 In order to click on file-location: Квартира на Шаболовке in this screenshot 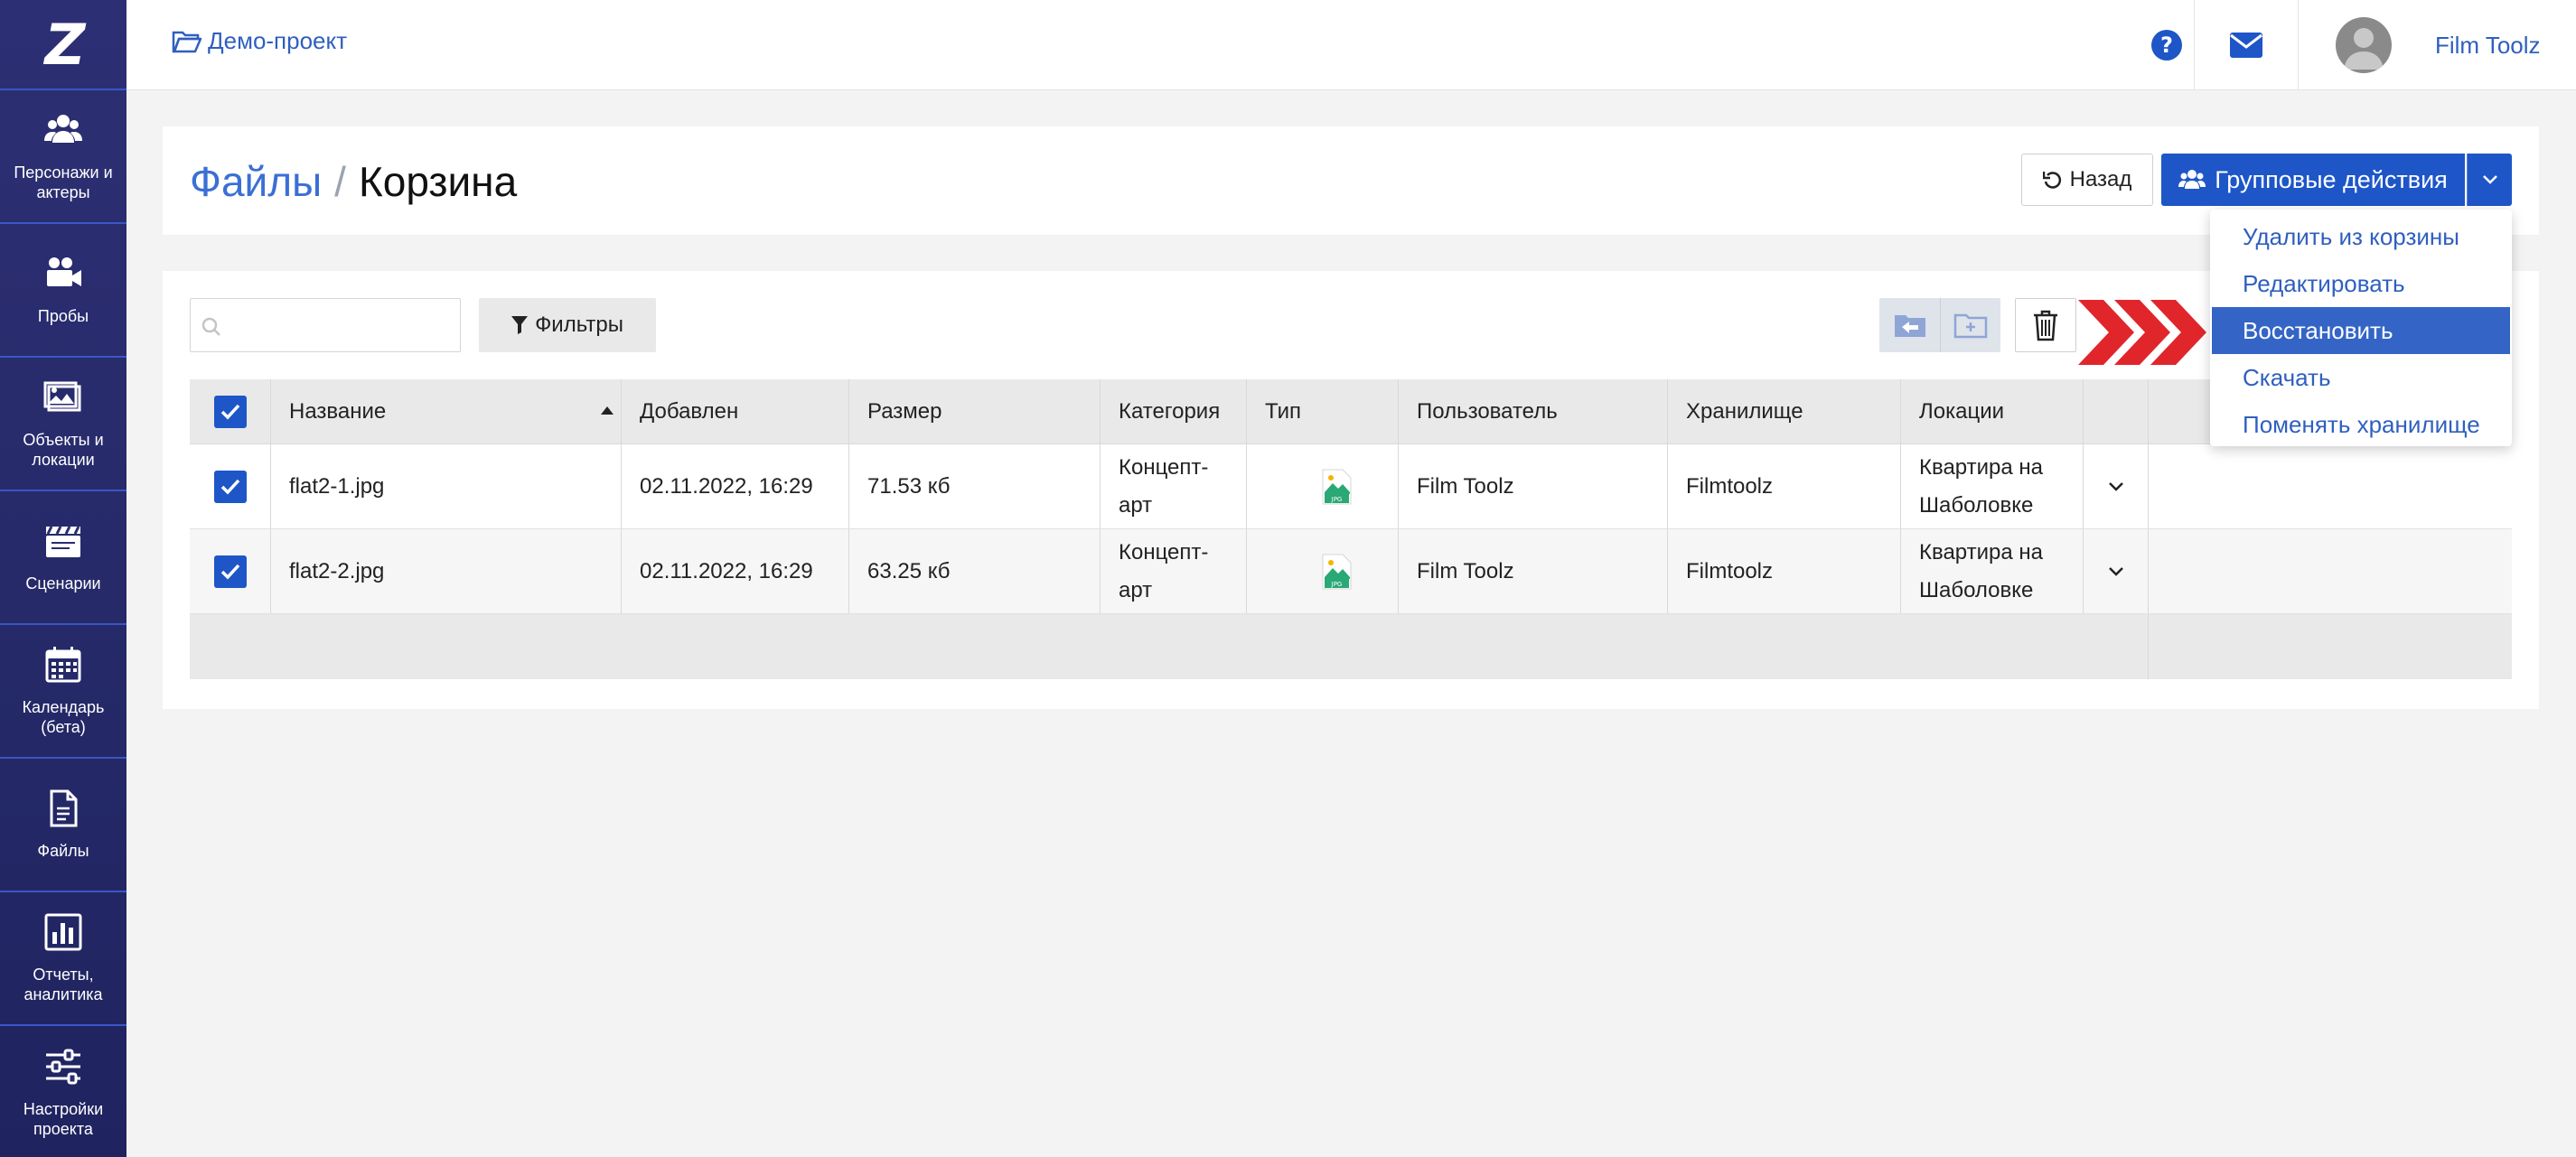, I will do `click(1992, 571)`.